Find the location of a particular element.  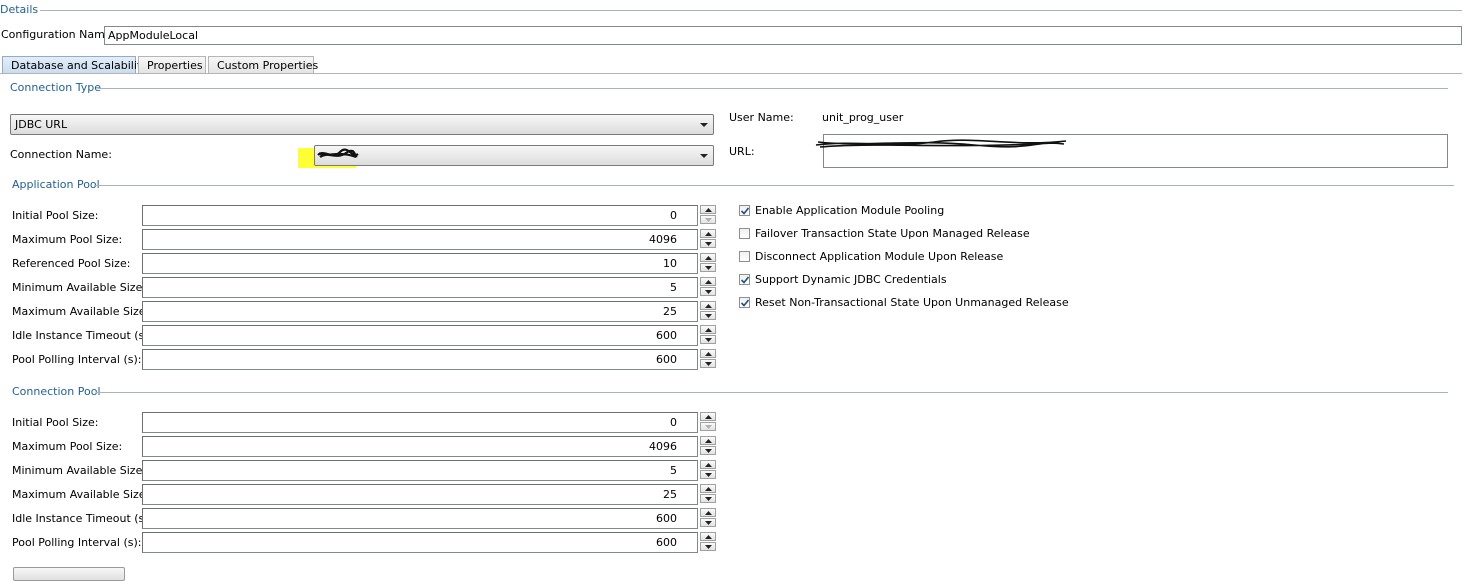

configuration-name-input: AppModuleLocal is located at coordinates (783, 35).